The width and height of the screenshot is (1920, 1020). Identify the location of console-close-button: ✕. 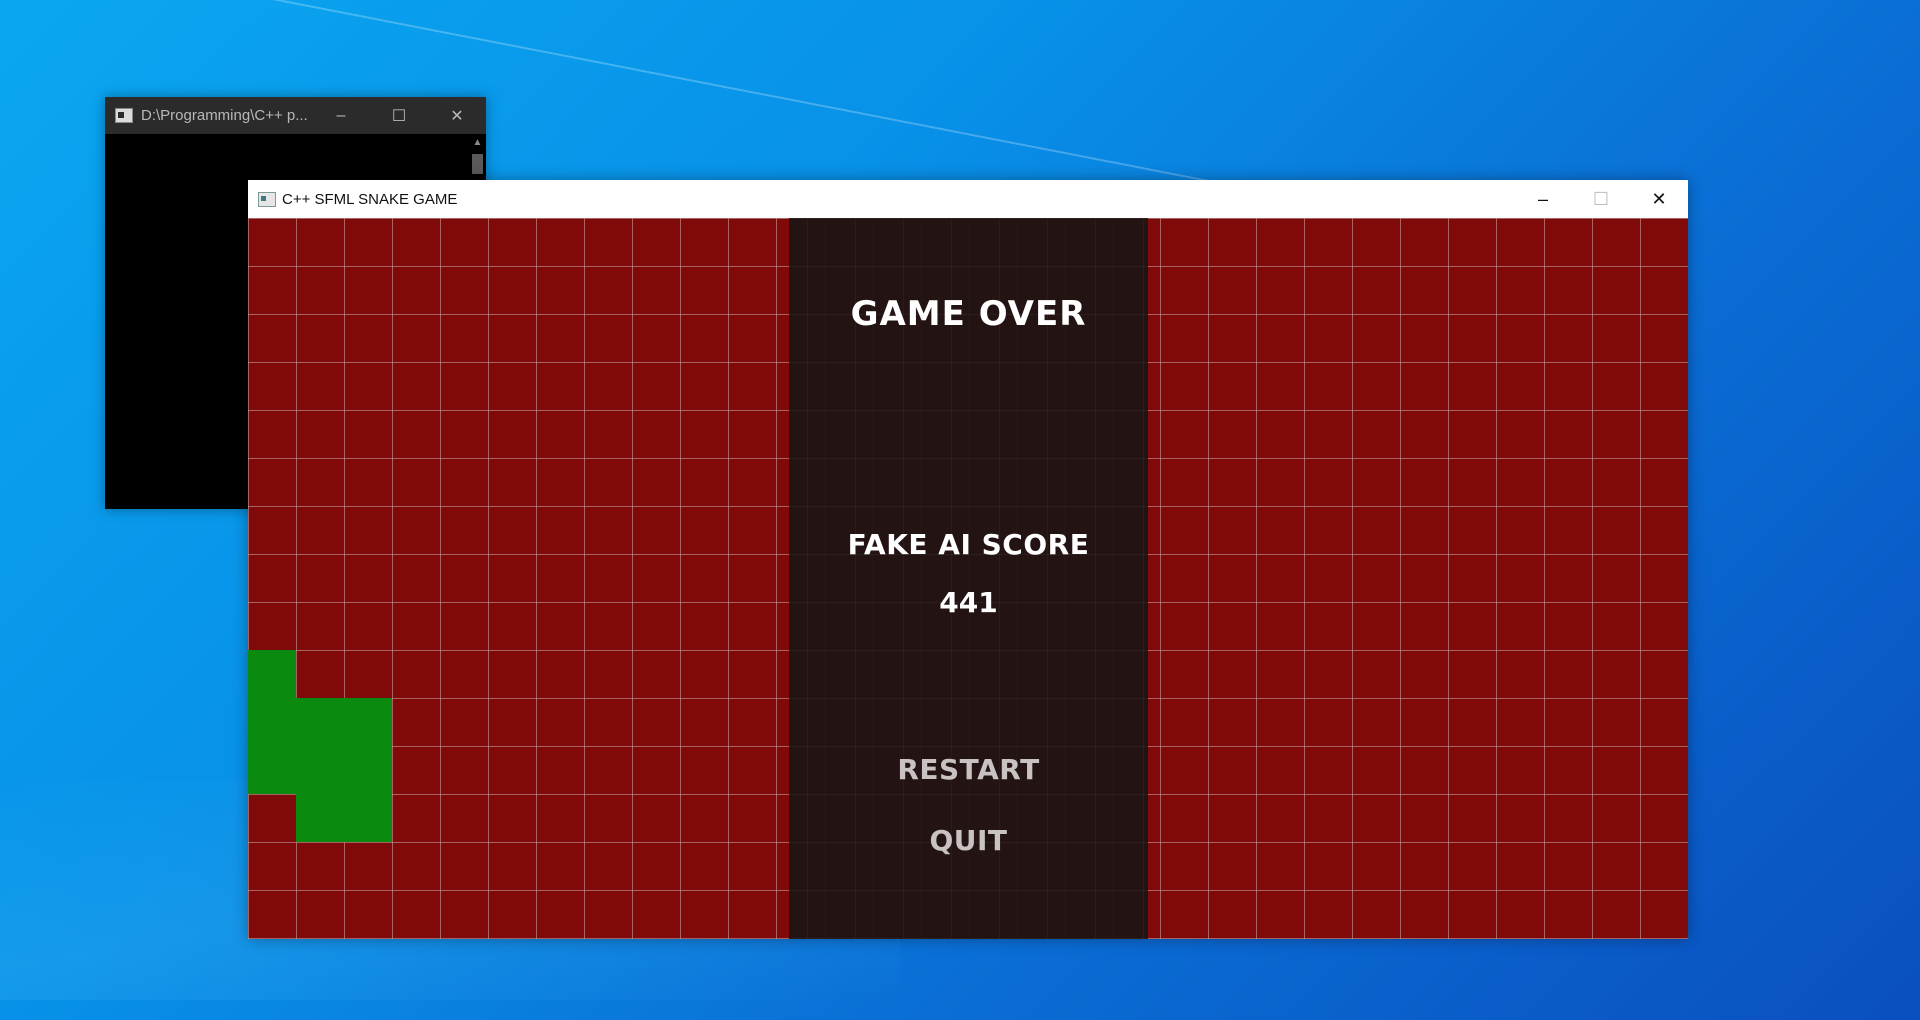
(457, 115).